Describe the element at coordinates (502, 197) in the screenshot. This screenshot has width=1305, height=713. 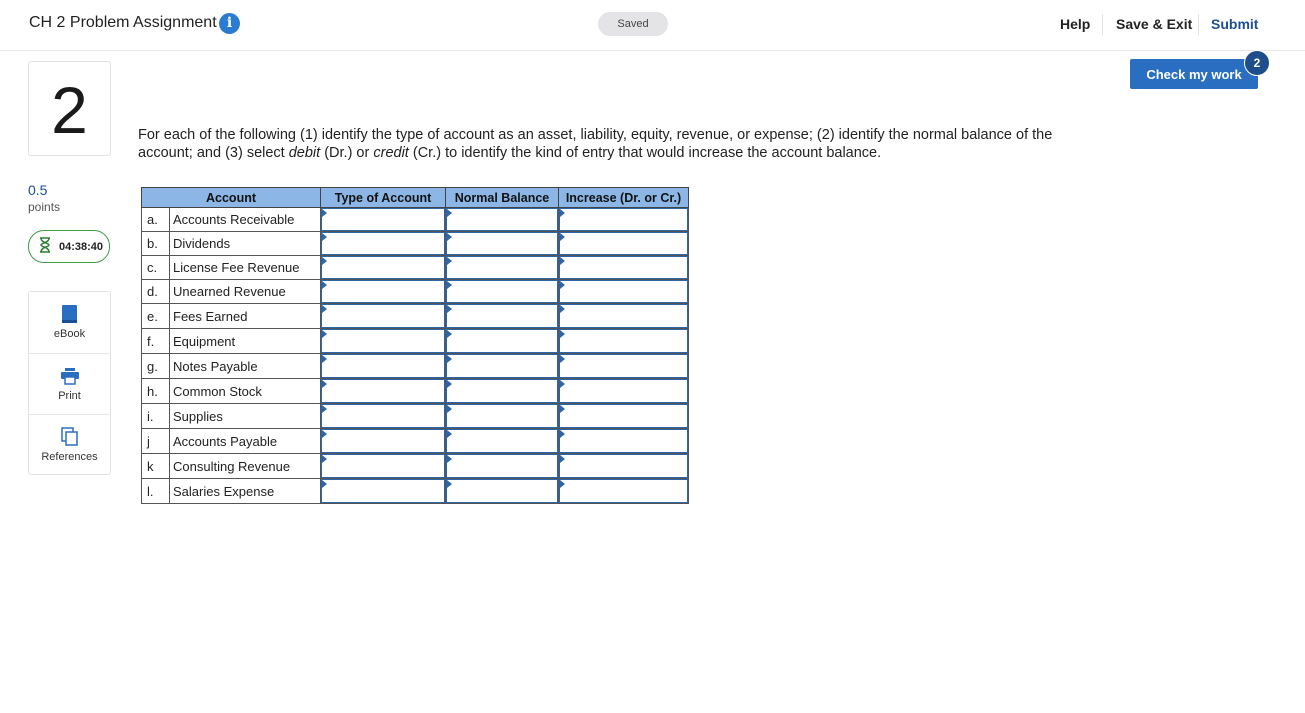
I see `header-normal-balance: Normal Balance` at that location.